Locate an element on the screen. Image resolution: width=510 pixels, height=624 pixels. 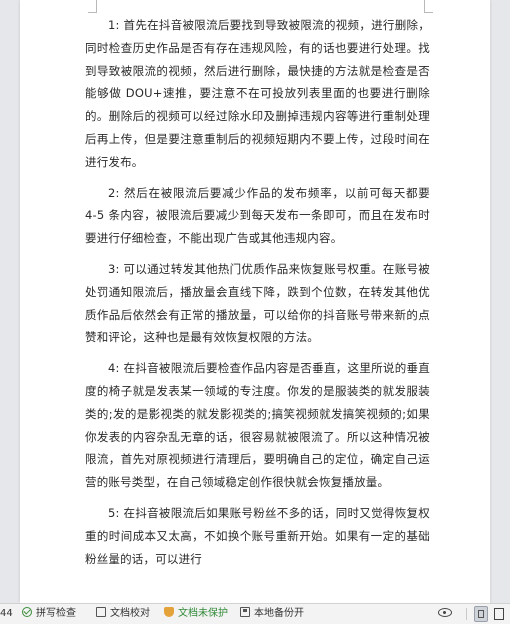
page-indicator: 44 is located at coordinates (6, 614).